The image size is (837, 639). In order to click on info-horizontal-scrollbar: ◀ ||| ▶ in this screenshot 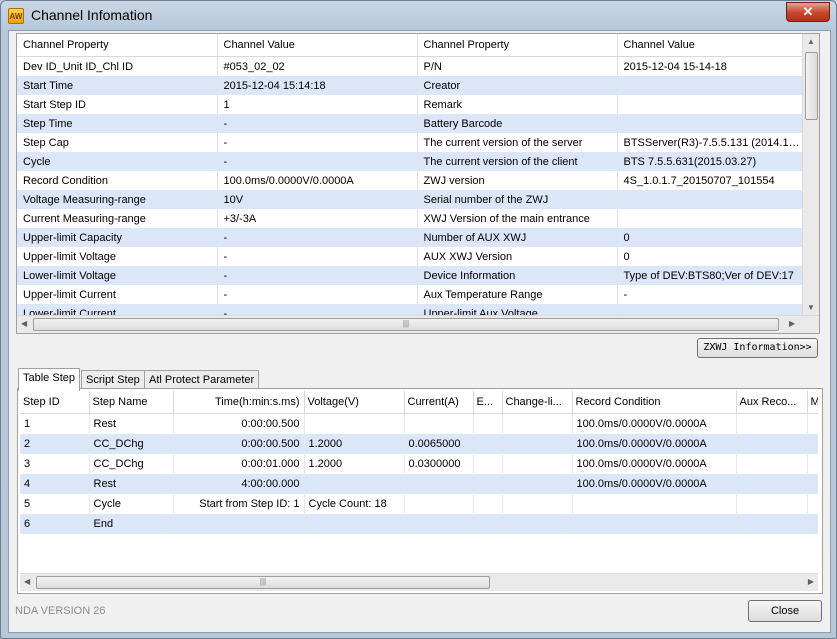, I will do `click(418, 324)`.